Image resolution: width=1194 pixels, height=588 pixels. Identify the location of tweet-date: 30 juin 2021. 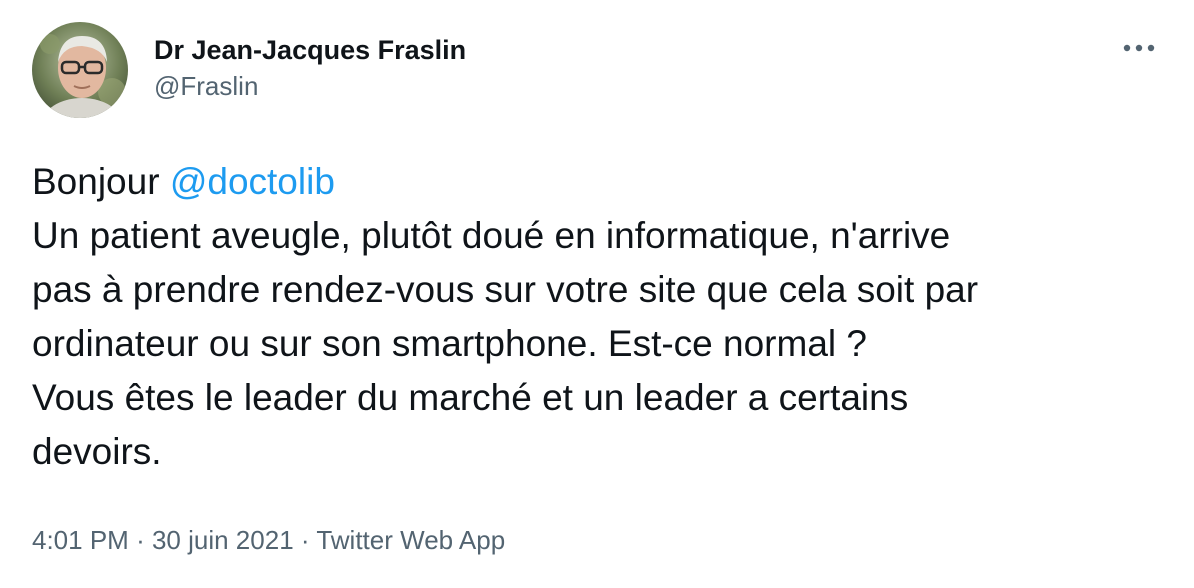
(223, 540).